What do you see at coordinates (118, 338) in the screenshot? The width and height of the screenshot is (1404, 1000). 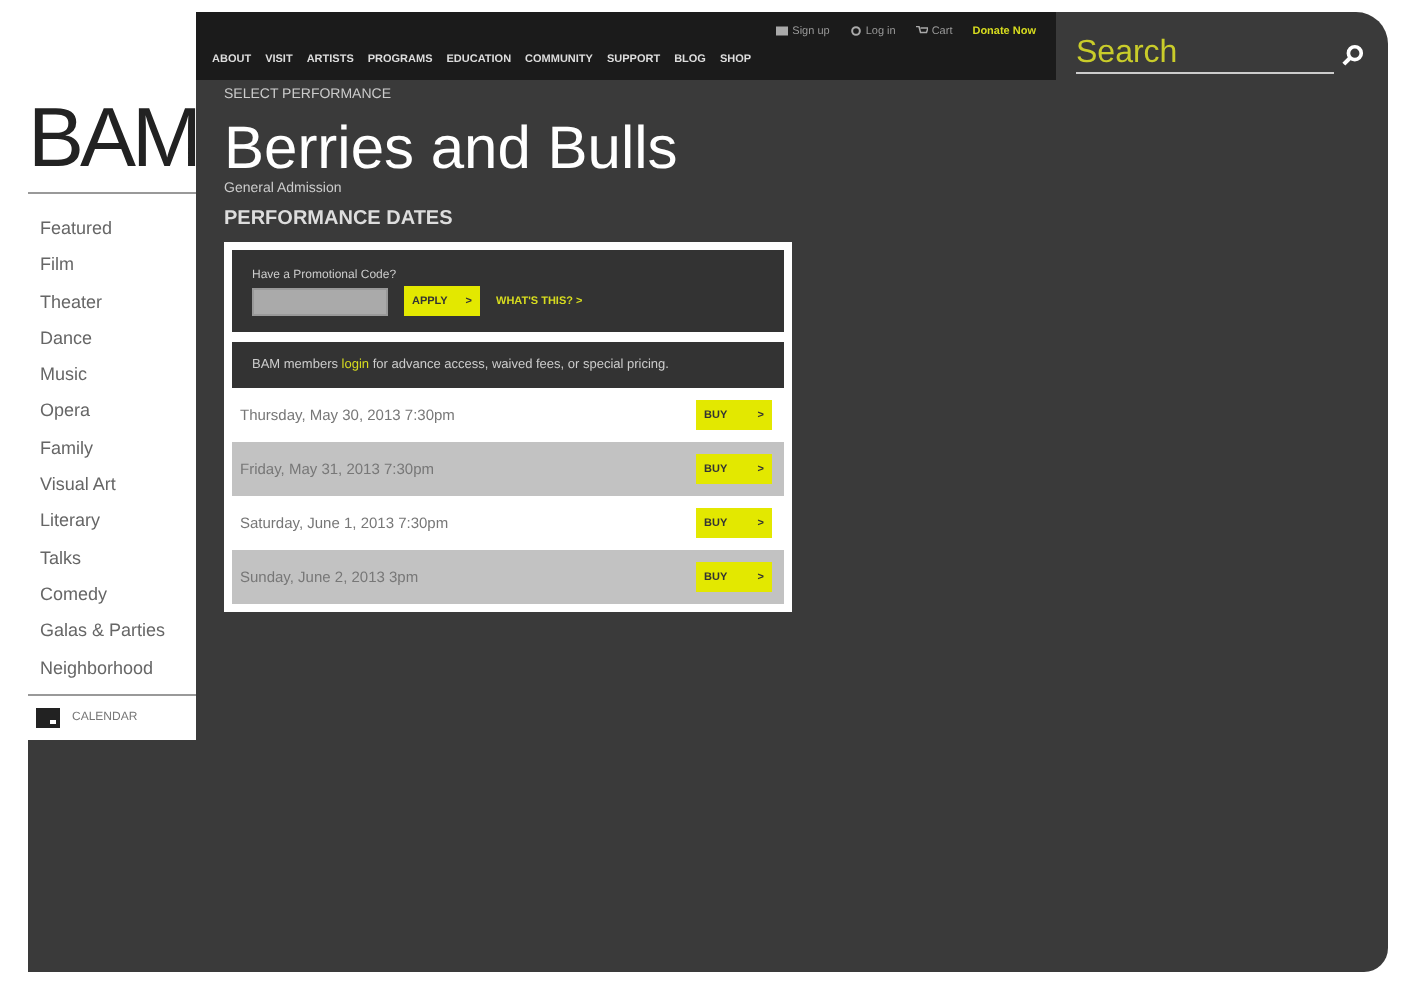 I see `sidebar-item: Dance` at bounding box center [118, 338].